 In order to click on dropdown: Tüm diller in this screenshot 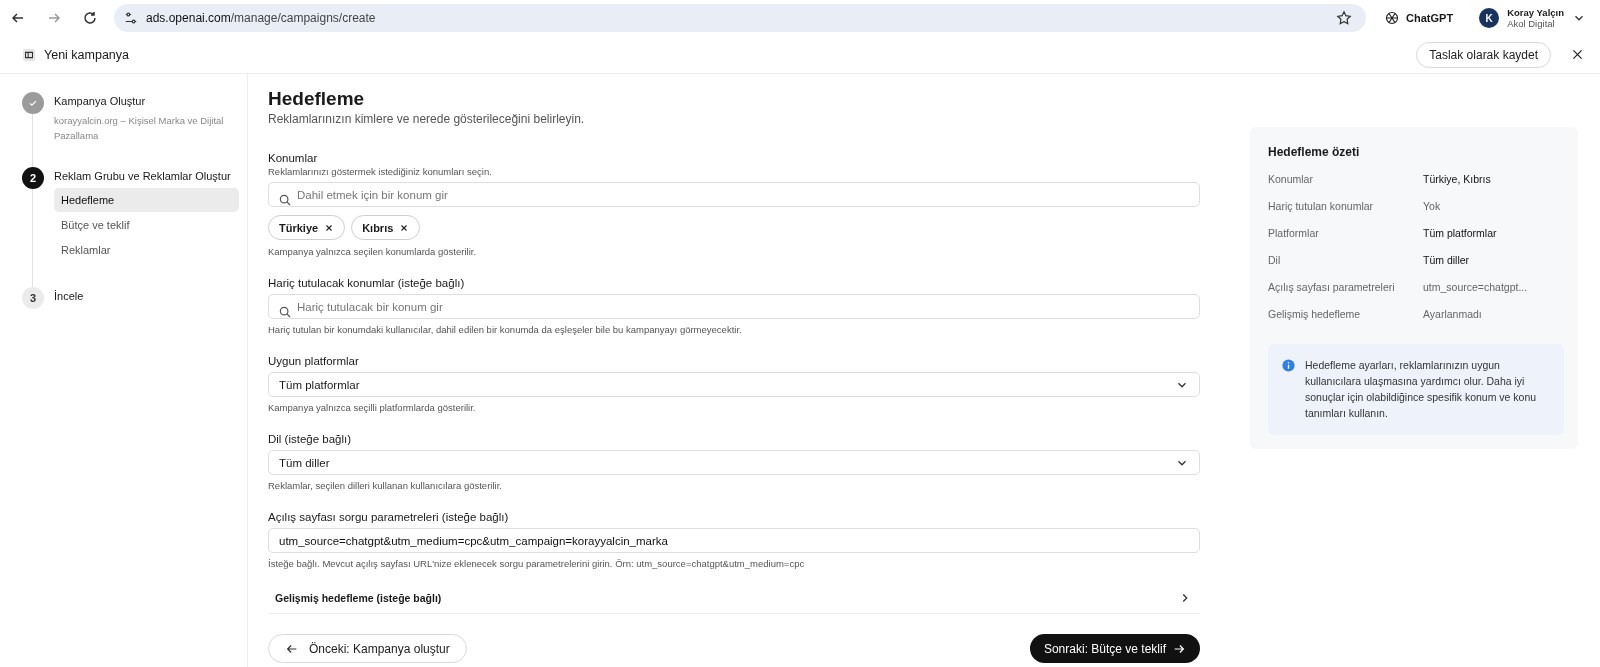, I will do `click(734, 462)`.